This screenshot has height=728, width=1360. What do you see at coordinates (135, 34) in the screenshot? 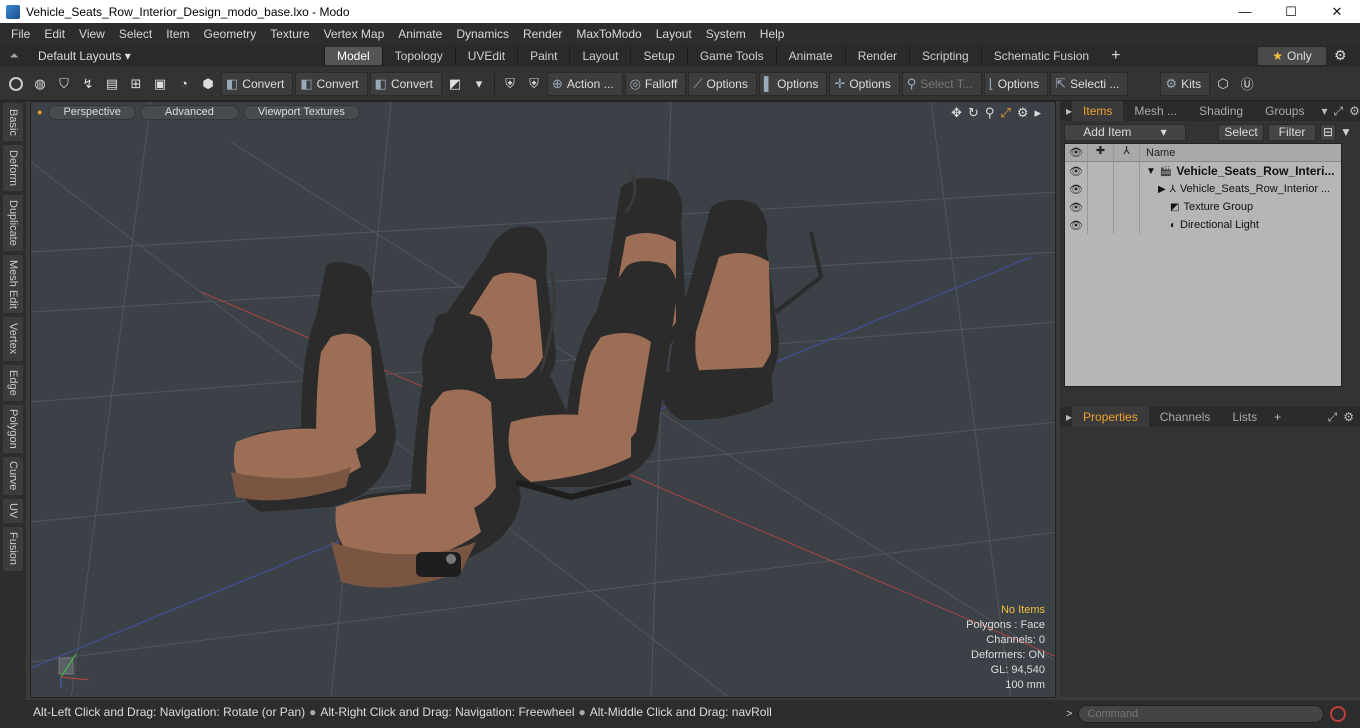
I see `menu-select: Select` at bounding box center [135, 34].